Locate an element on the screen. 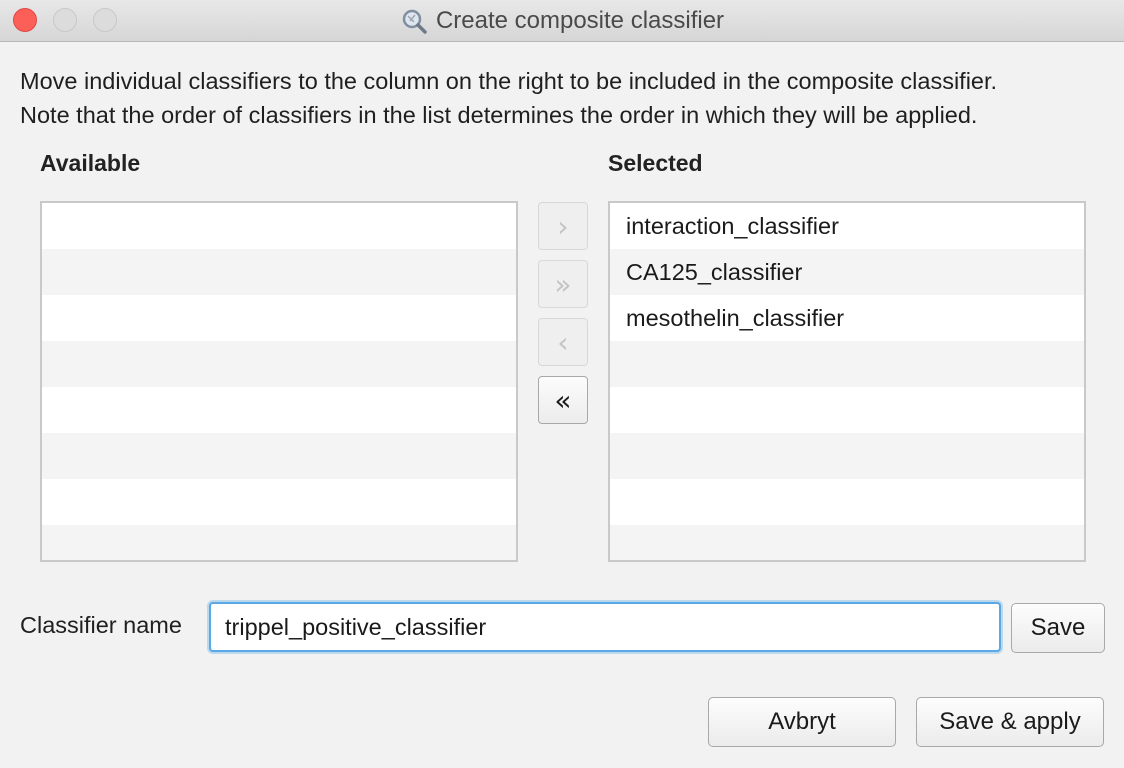 Image resolution: width=1124 pixels, height=768 pixels. cancel-button: Avbryt is located at coordinates (802, 722).